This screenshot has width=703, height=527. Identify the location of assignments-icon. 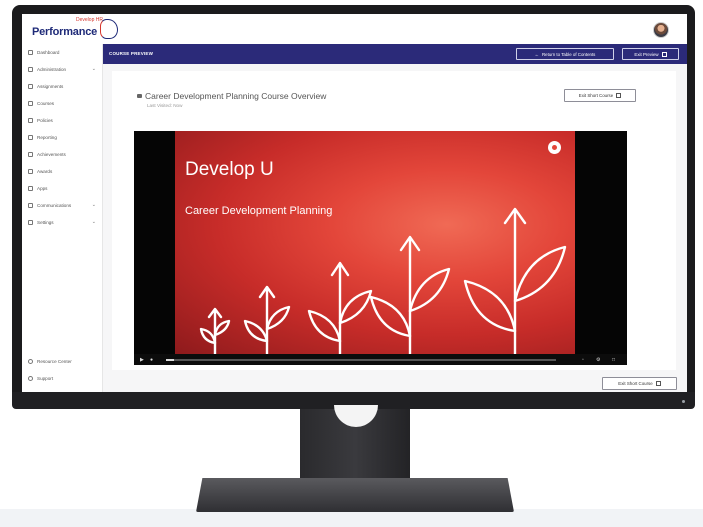
(30, 86).